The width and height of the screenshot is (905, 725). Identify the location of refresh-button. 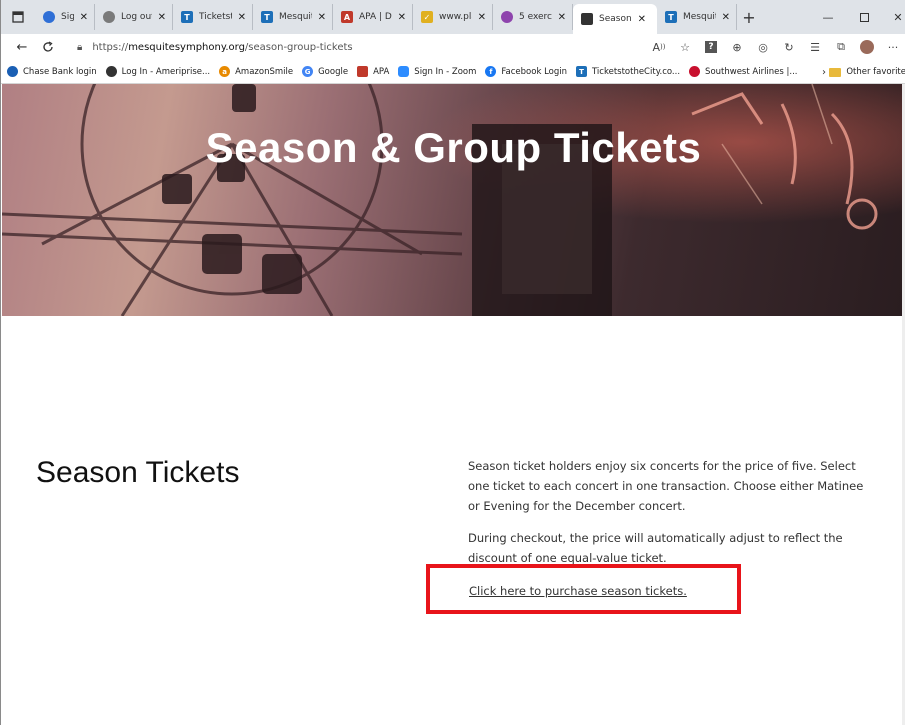
(48, 47).